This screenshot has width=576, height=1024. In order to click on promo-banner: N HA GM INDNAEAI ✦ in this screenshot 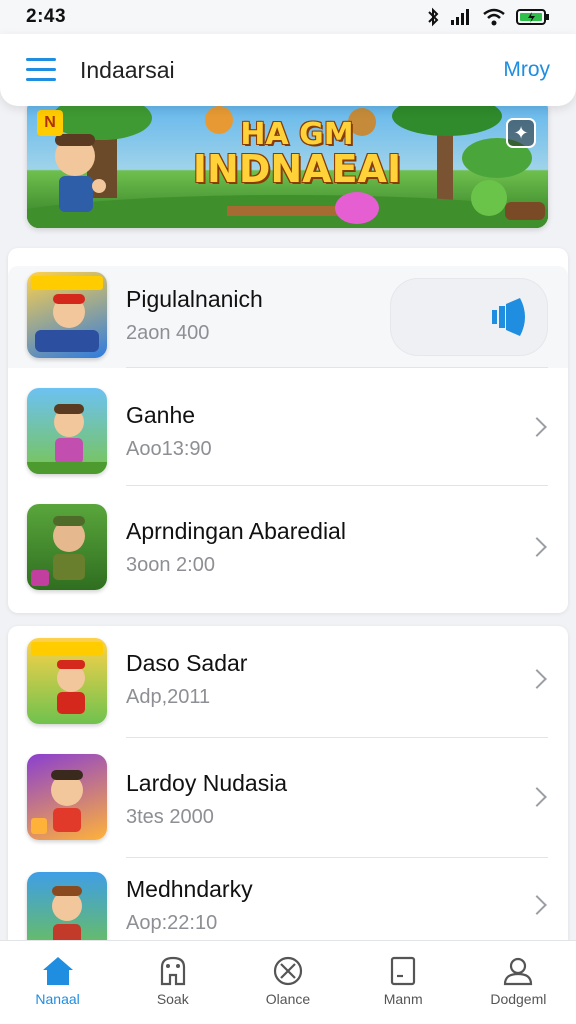, I will do `click(287, 163)`.